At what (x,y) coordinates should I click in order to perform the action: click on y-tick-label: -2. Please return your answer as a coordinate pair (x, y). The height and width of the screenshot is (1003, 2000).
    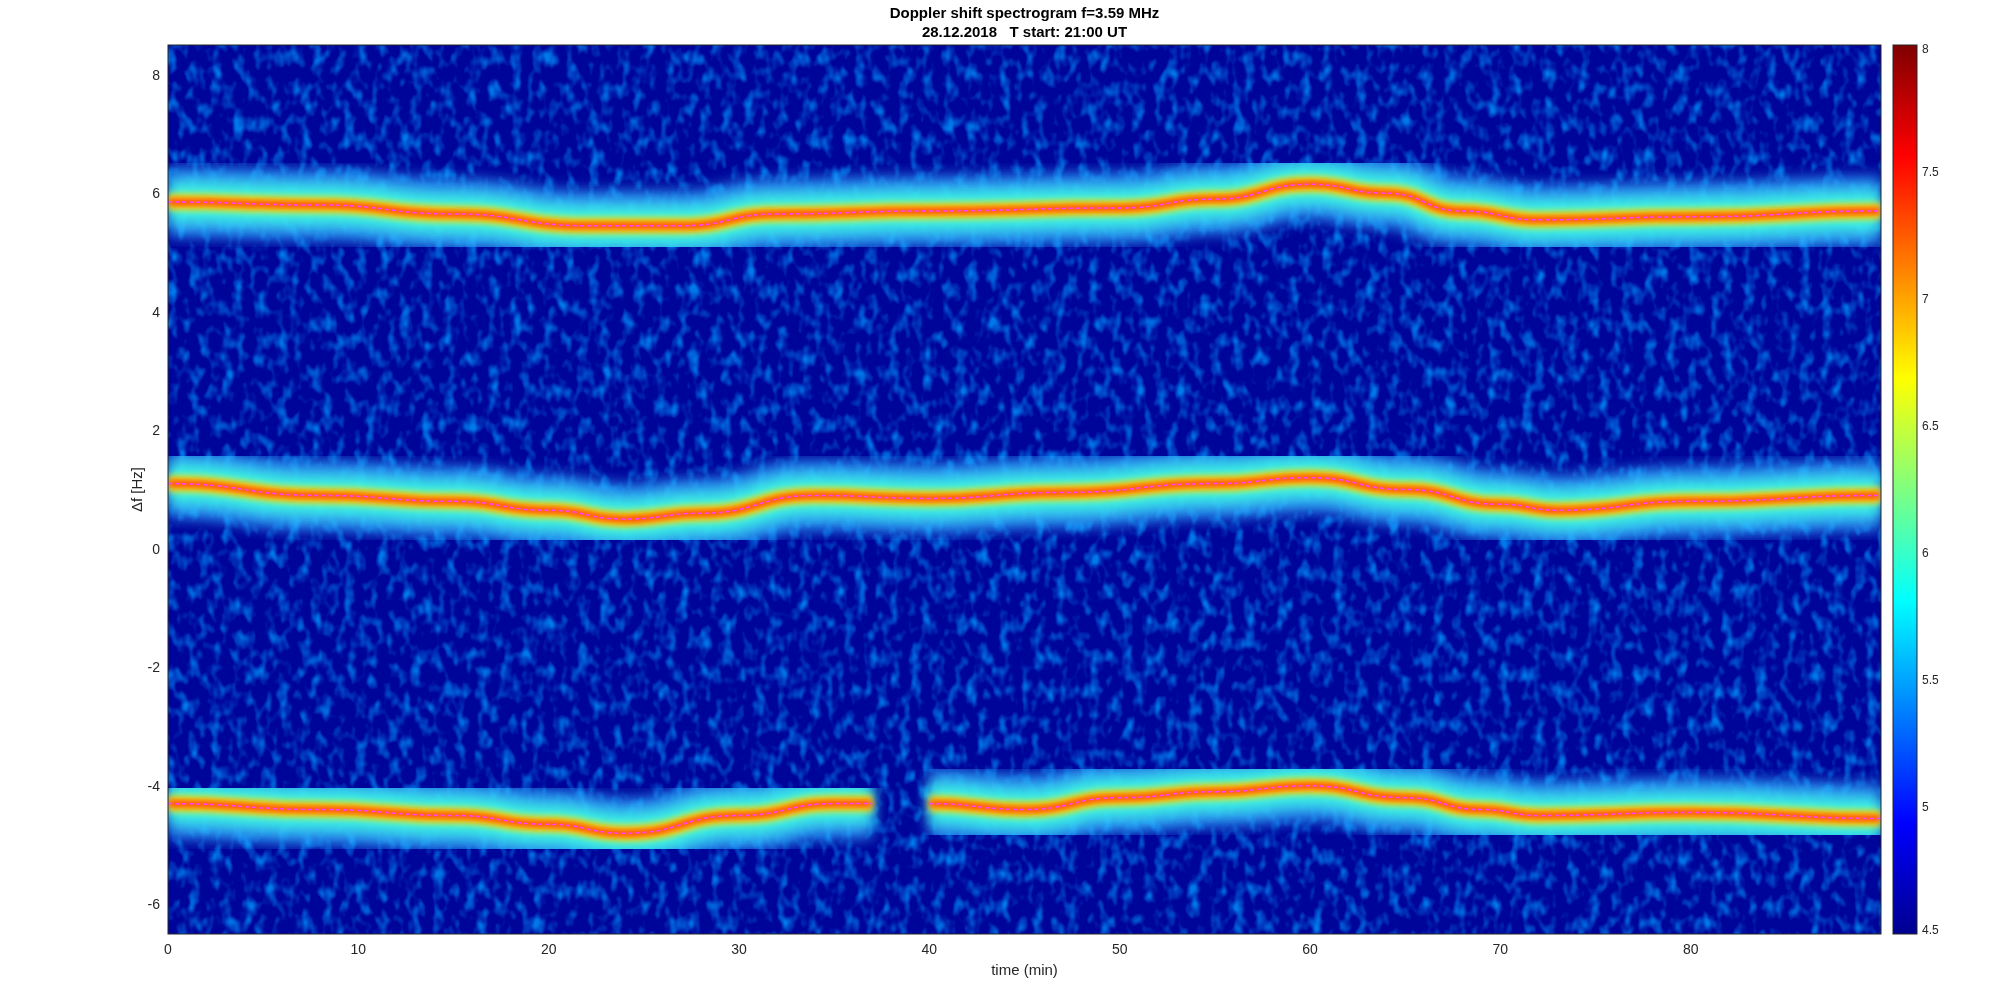
    Looking at the image, I should click on (153, 667).